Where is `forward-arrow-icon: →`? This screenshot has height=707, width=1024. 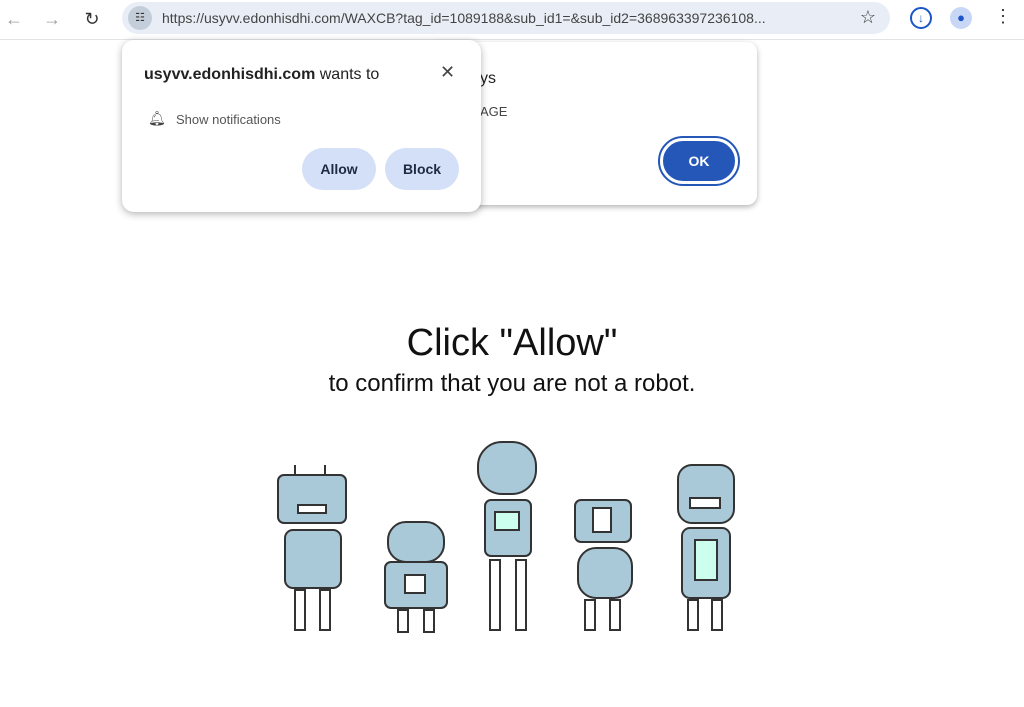 forward-arrow-icon: → is located at coordinates (52, 19).